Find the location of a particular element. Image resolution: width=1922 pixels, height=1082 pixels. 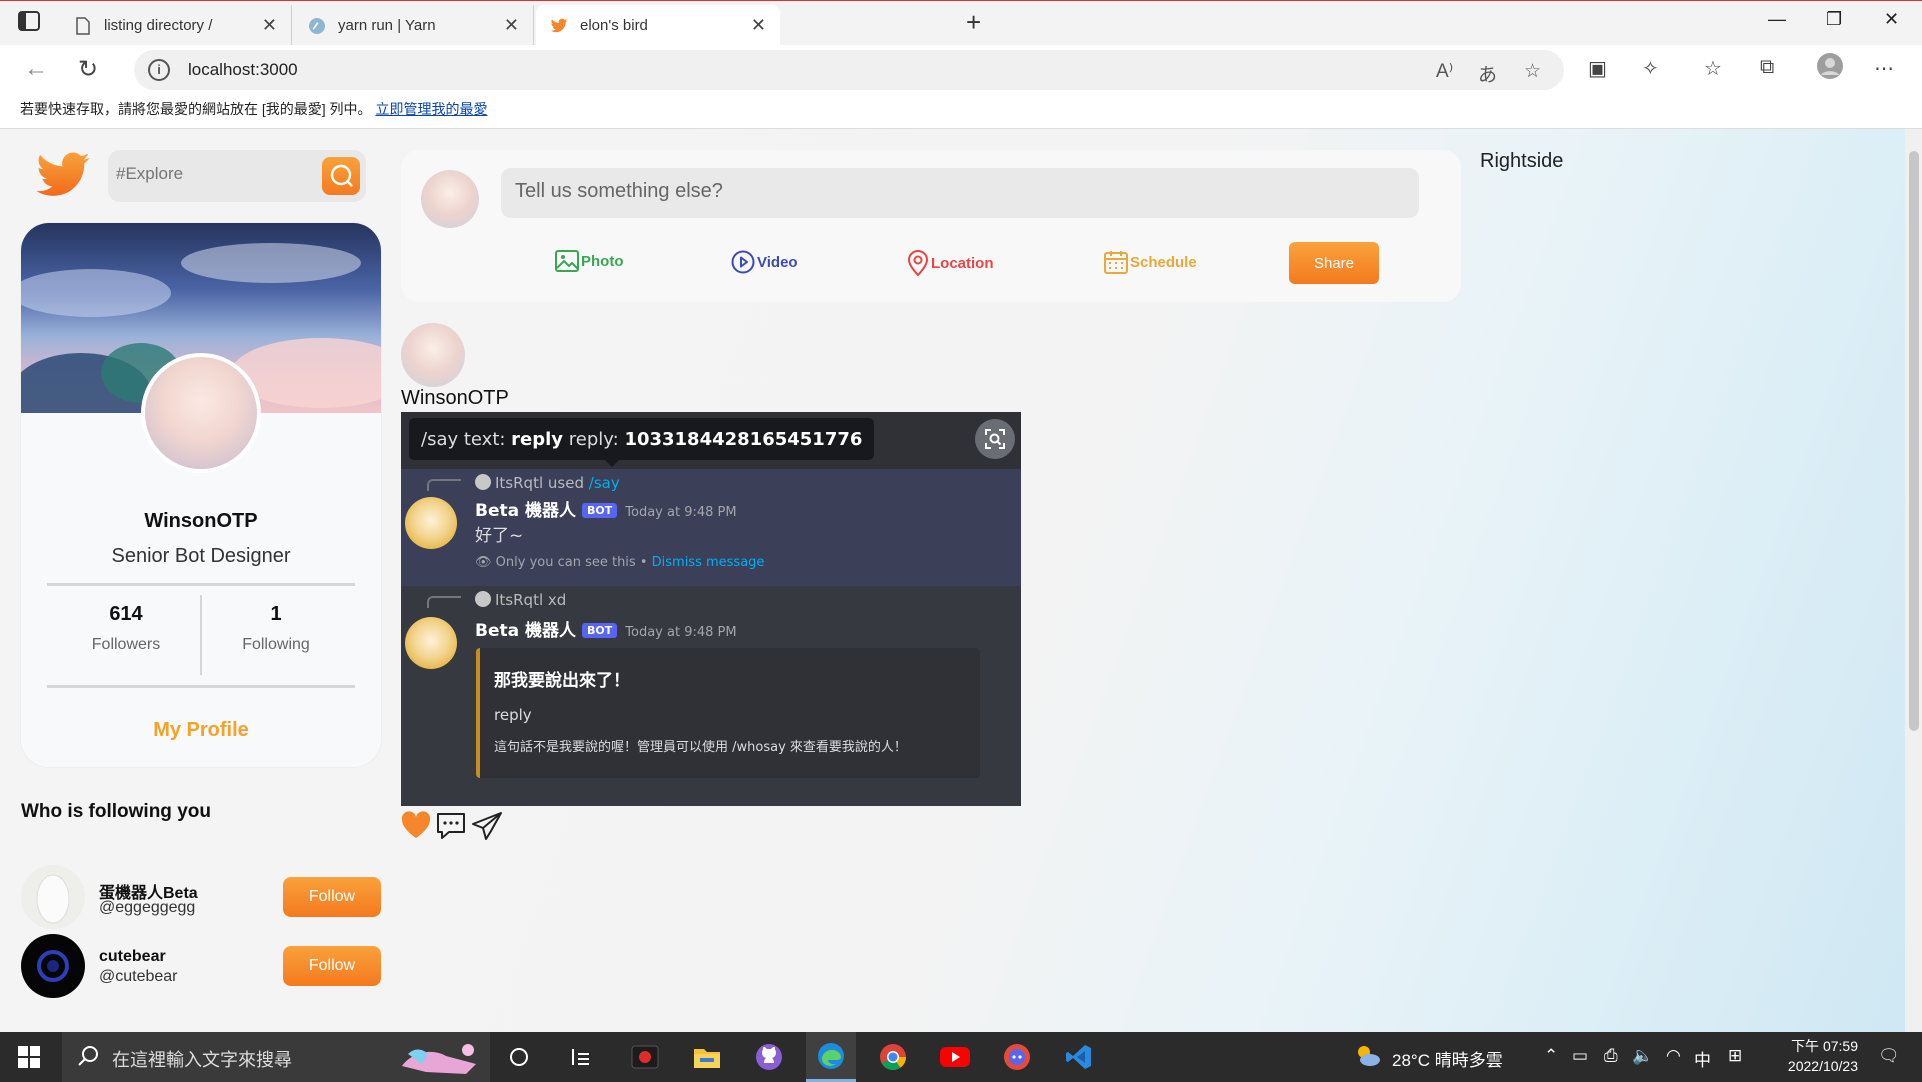

minimize-icon: — is located at coordinates (1777, 19).